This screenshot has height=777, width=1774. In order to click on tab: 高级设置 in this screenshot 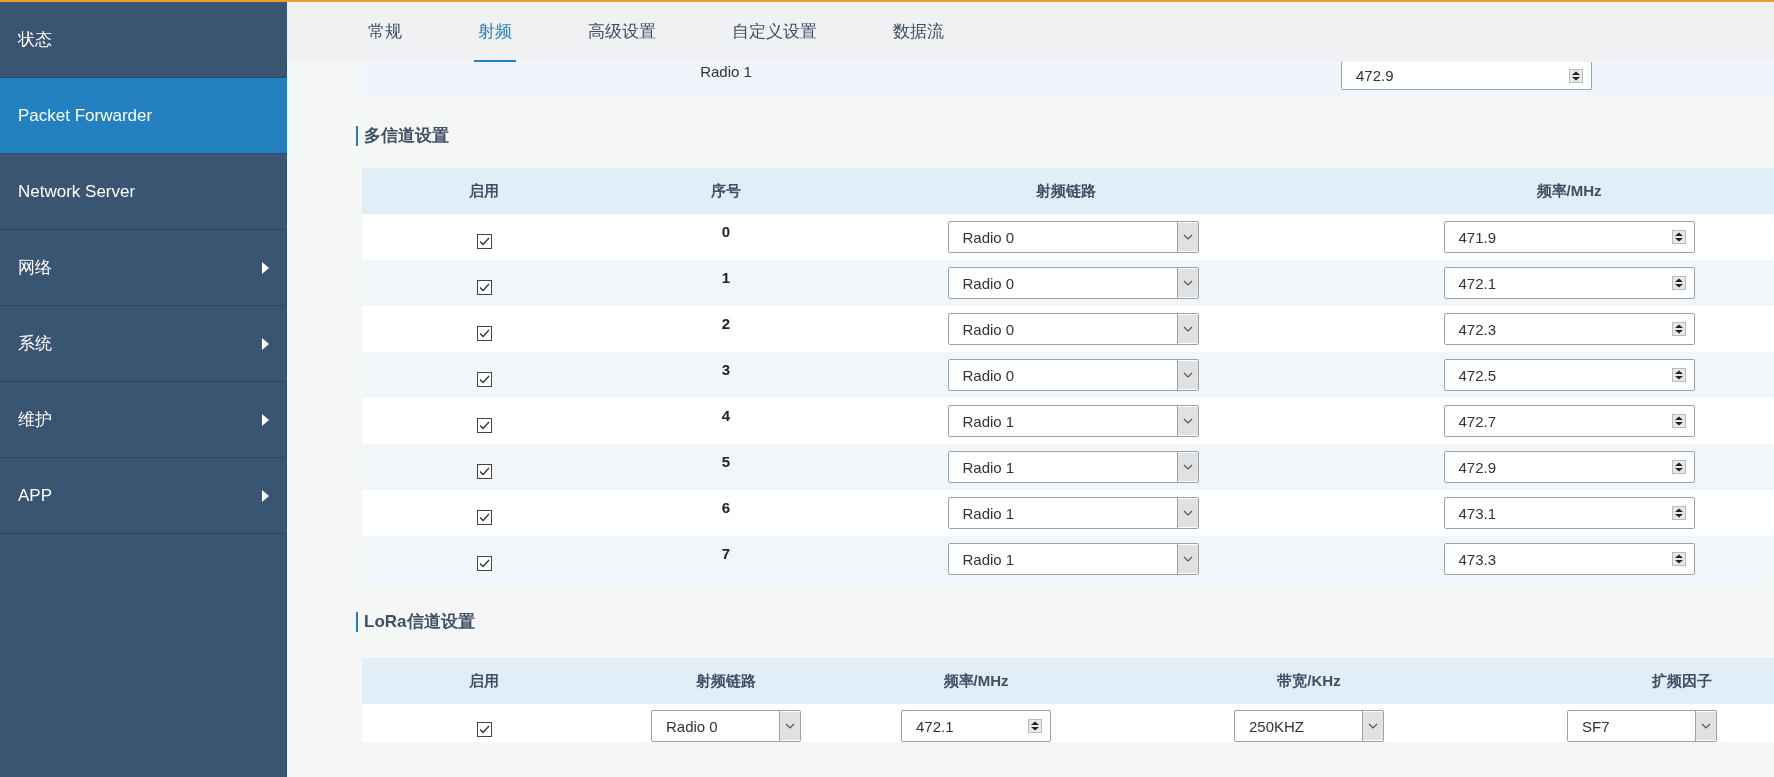, I will do `click(622, 32)`.